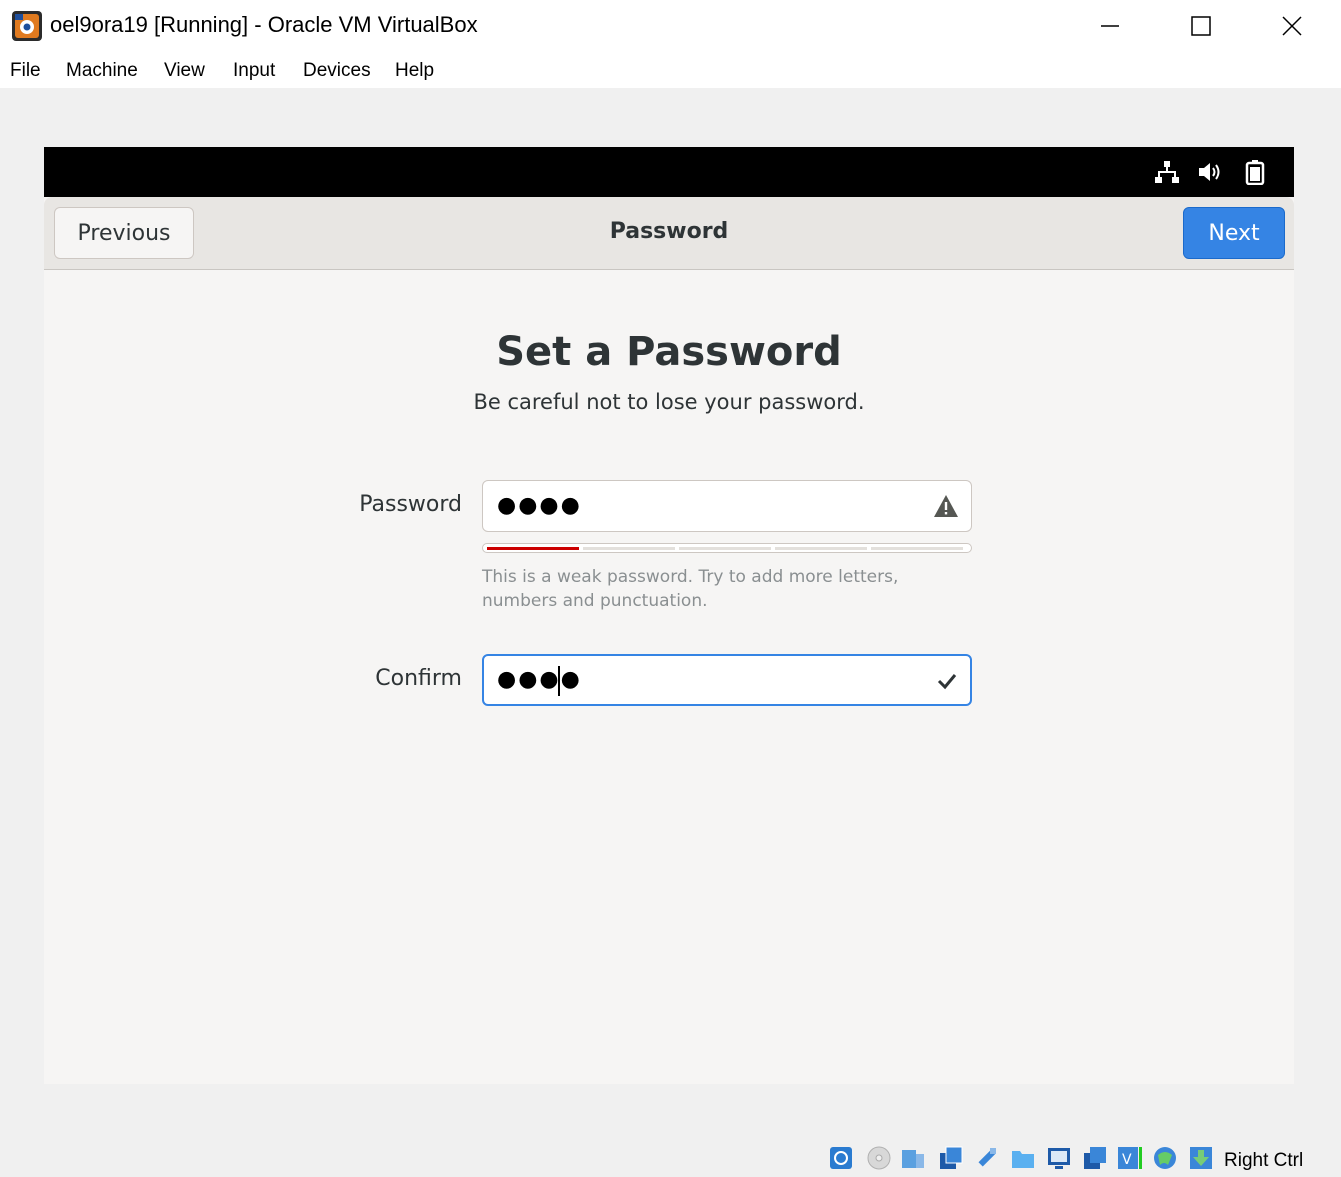 Image resolution: width=1341 pixels, height=1177 pixels. Describe the element at coordinates (1095, 1158) in the screenshot. I see `recording-icon` at that location.